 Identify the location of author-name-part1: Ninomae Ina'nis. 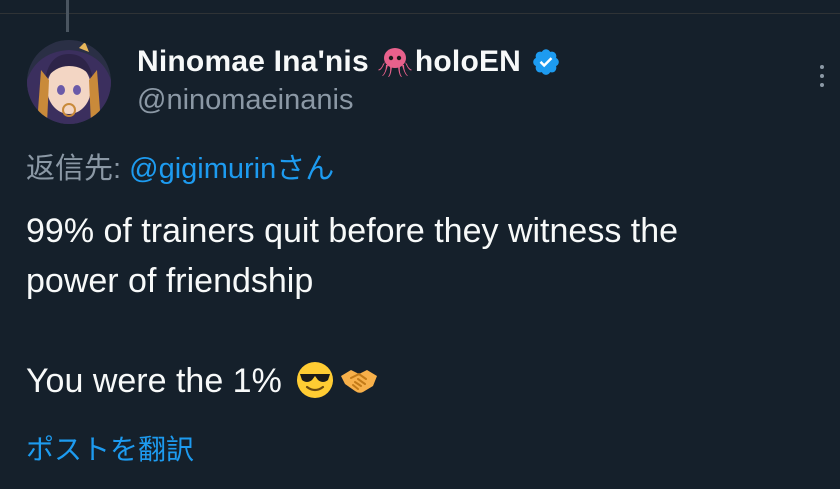
(253, 62).